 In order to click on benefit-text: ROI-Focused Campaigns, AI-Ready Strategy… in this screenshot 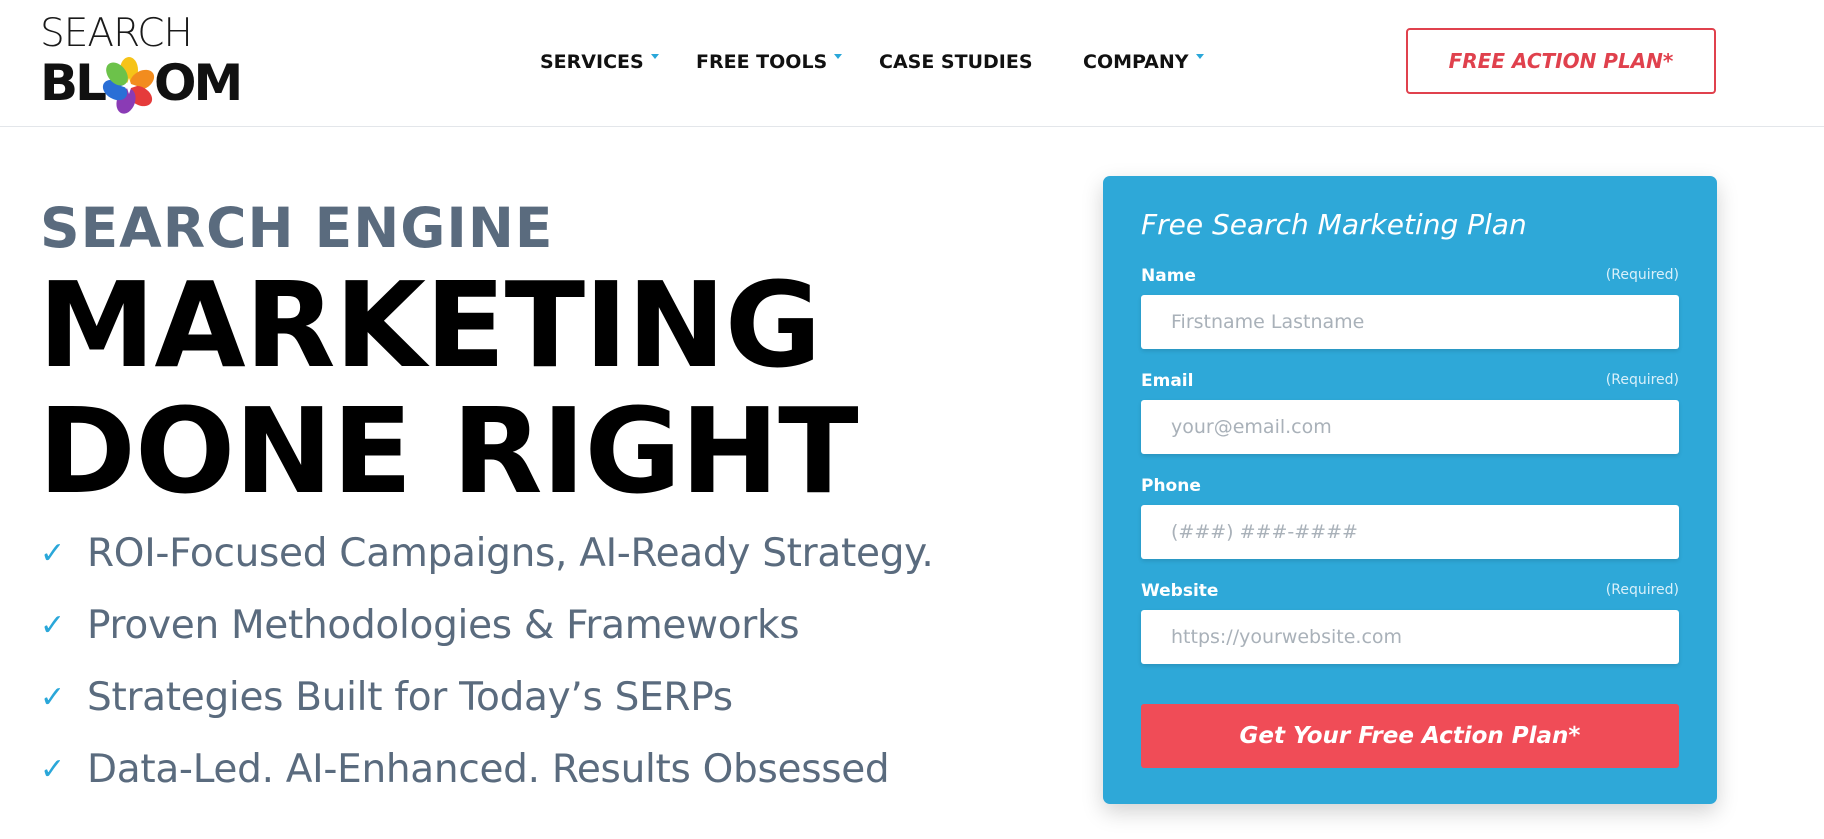, I will do `click(510, 553)`.